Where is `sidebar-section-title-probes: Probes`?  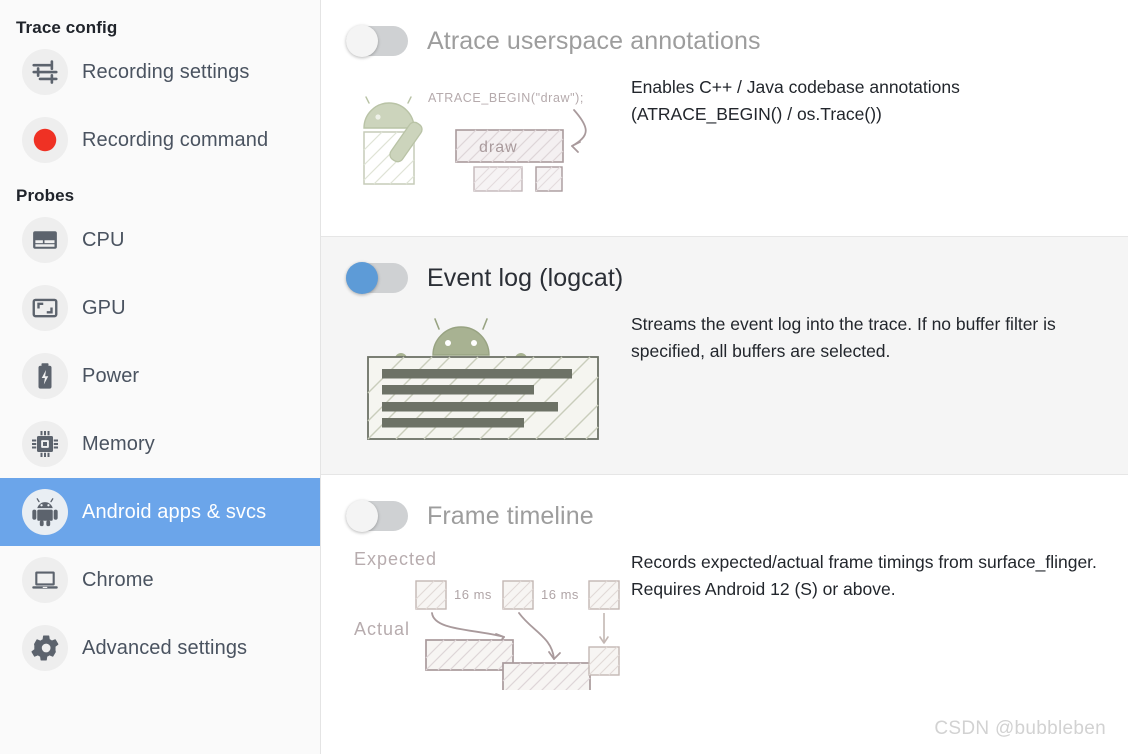 sidebar-section-title-probes: Probes is located at coordinates (45, 195).